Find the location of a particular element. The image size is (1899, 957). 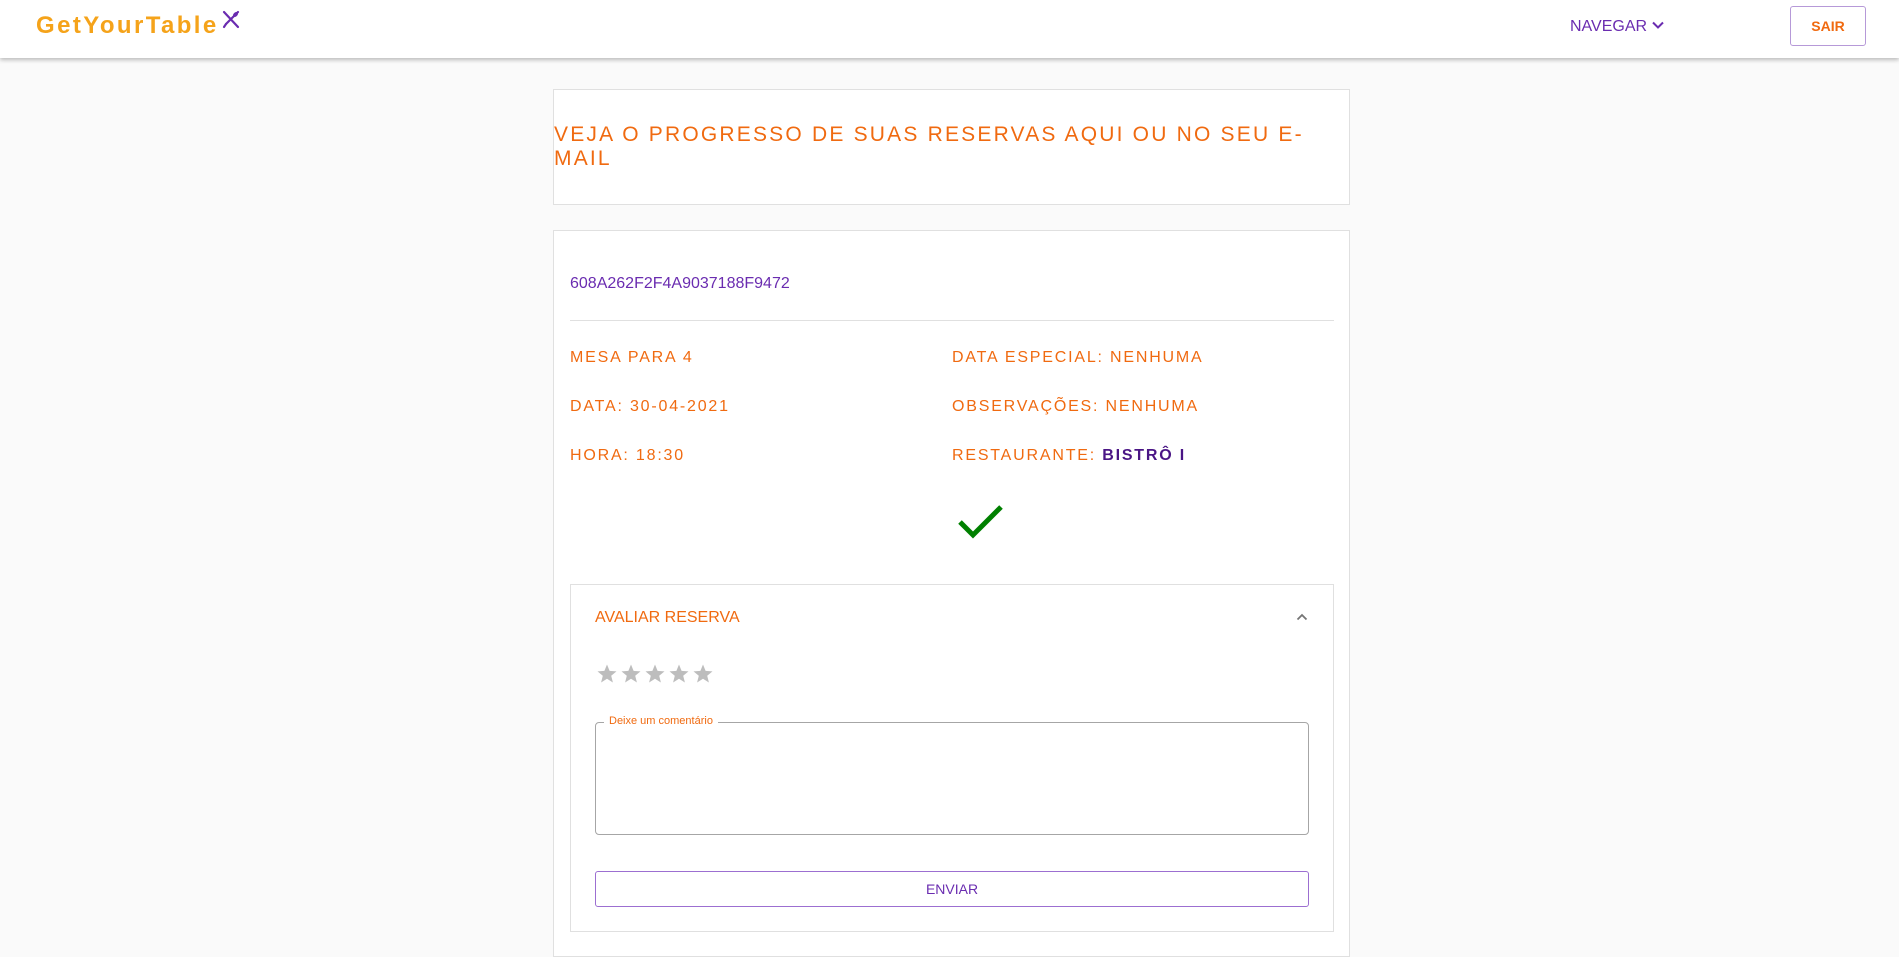

observations: OBSERVAÇÕES: NENHUMA is located at coordinates (1076, 406).